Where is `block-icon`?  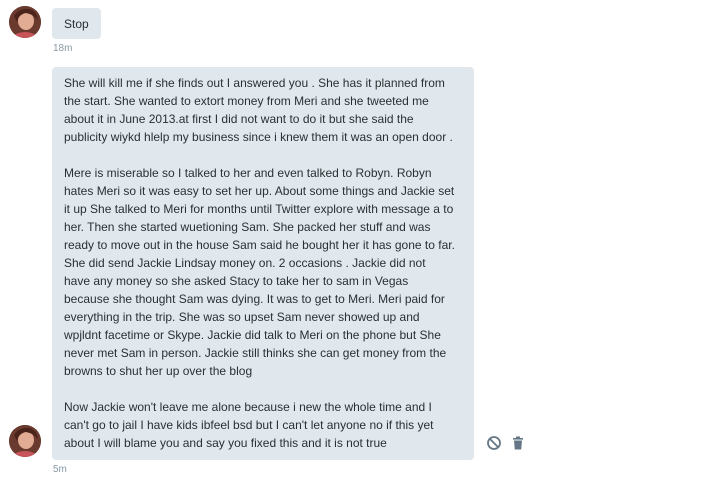 block-icon is located at coordinates (494, 443).